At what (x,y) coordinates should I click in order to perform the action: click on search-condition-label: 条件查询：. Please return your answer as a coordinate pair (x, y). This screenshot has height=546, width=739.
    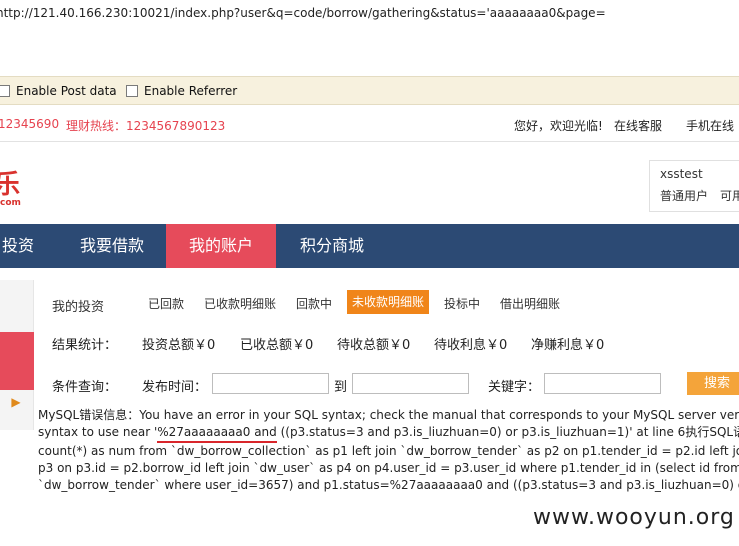
    Looking at the image, I should click on (85, 387).